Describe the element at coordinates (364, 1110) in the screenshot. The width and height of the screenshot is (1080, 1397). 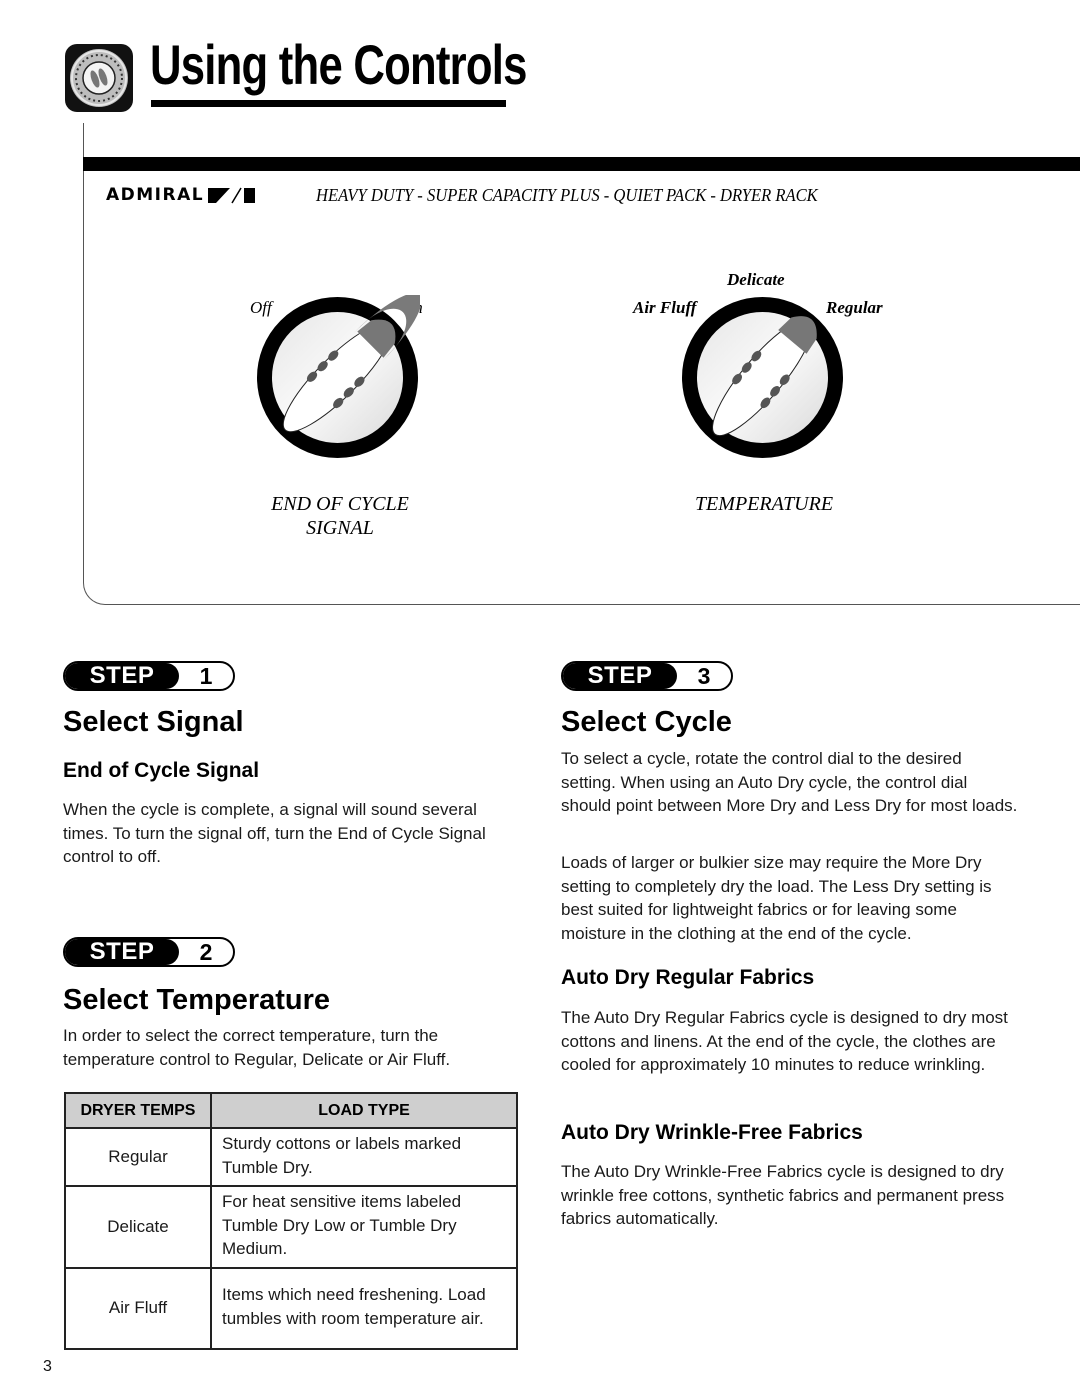
I see `column-header-load-type: LOAD TYPE` at that location.